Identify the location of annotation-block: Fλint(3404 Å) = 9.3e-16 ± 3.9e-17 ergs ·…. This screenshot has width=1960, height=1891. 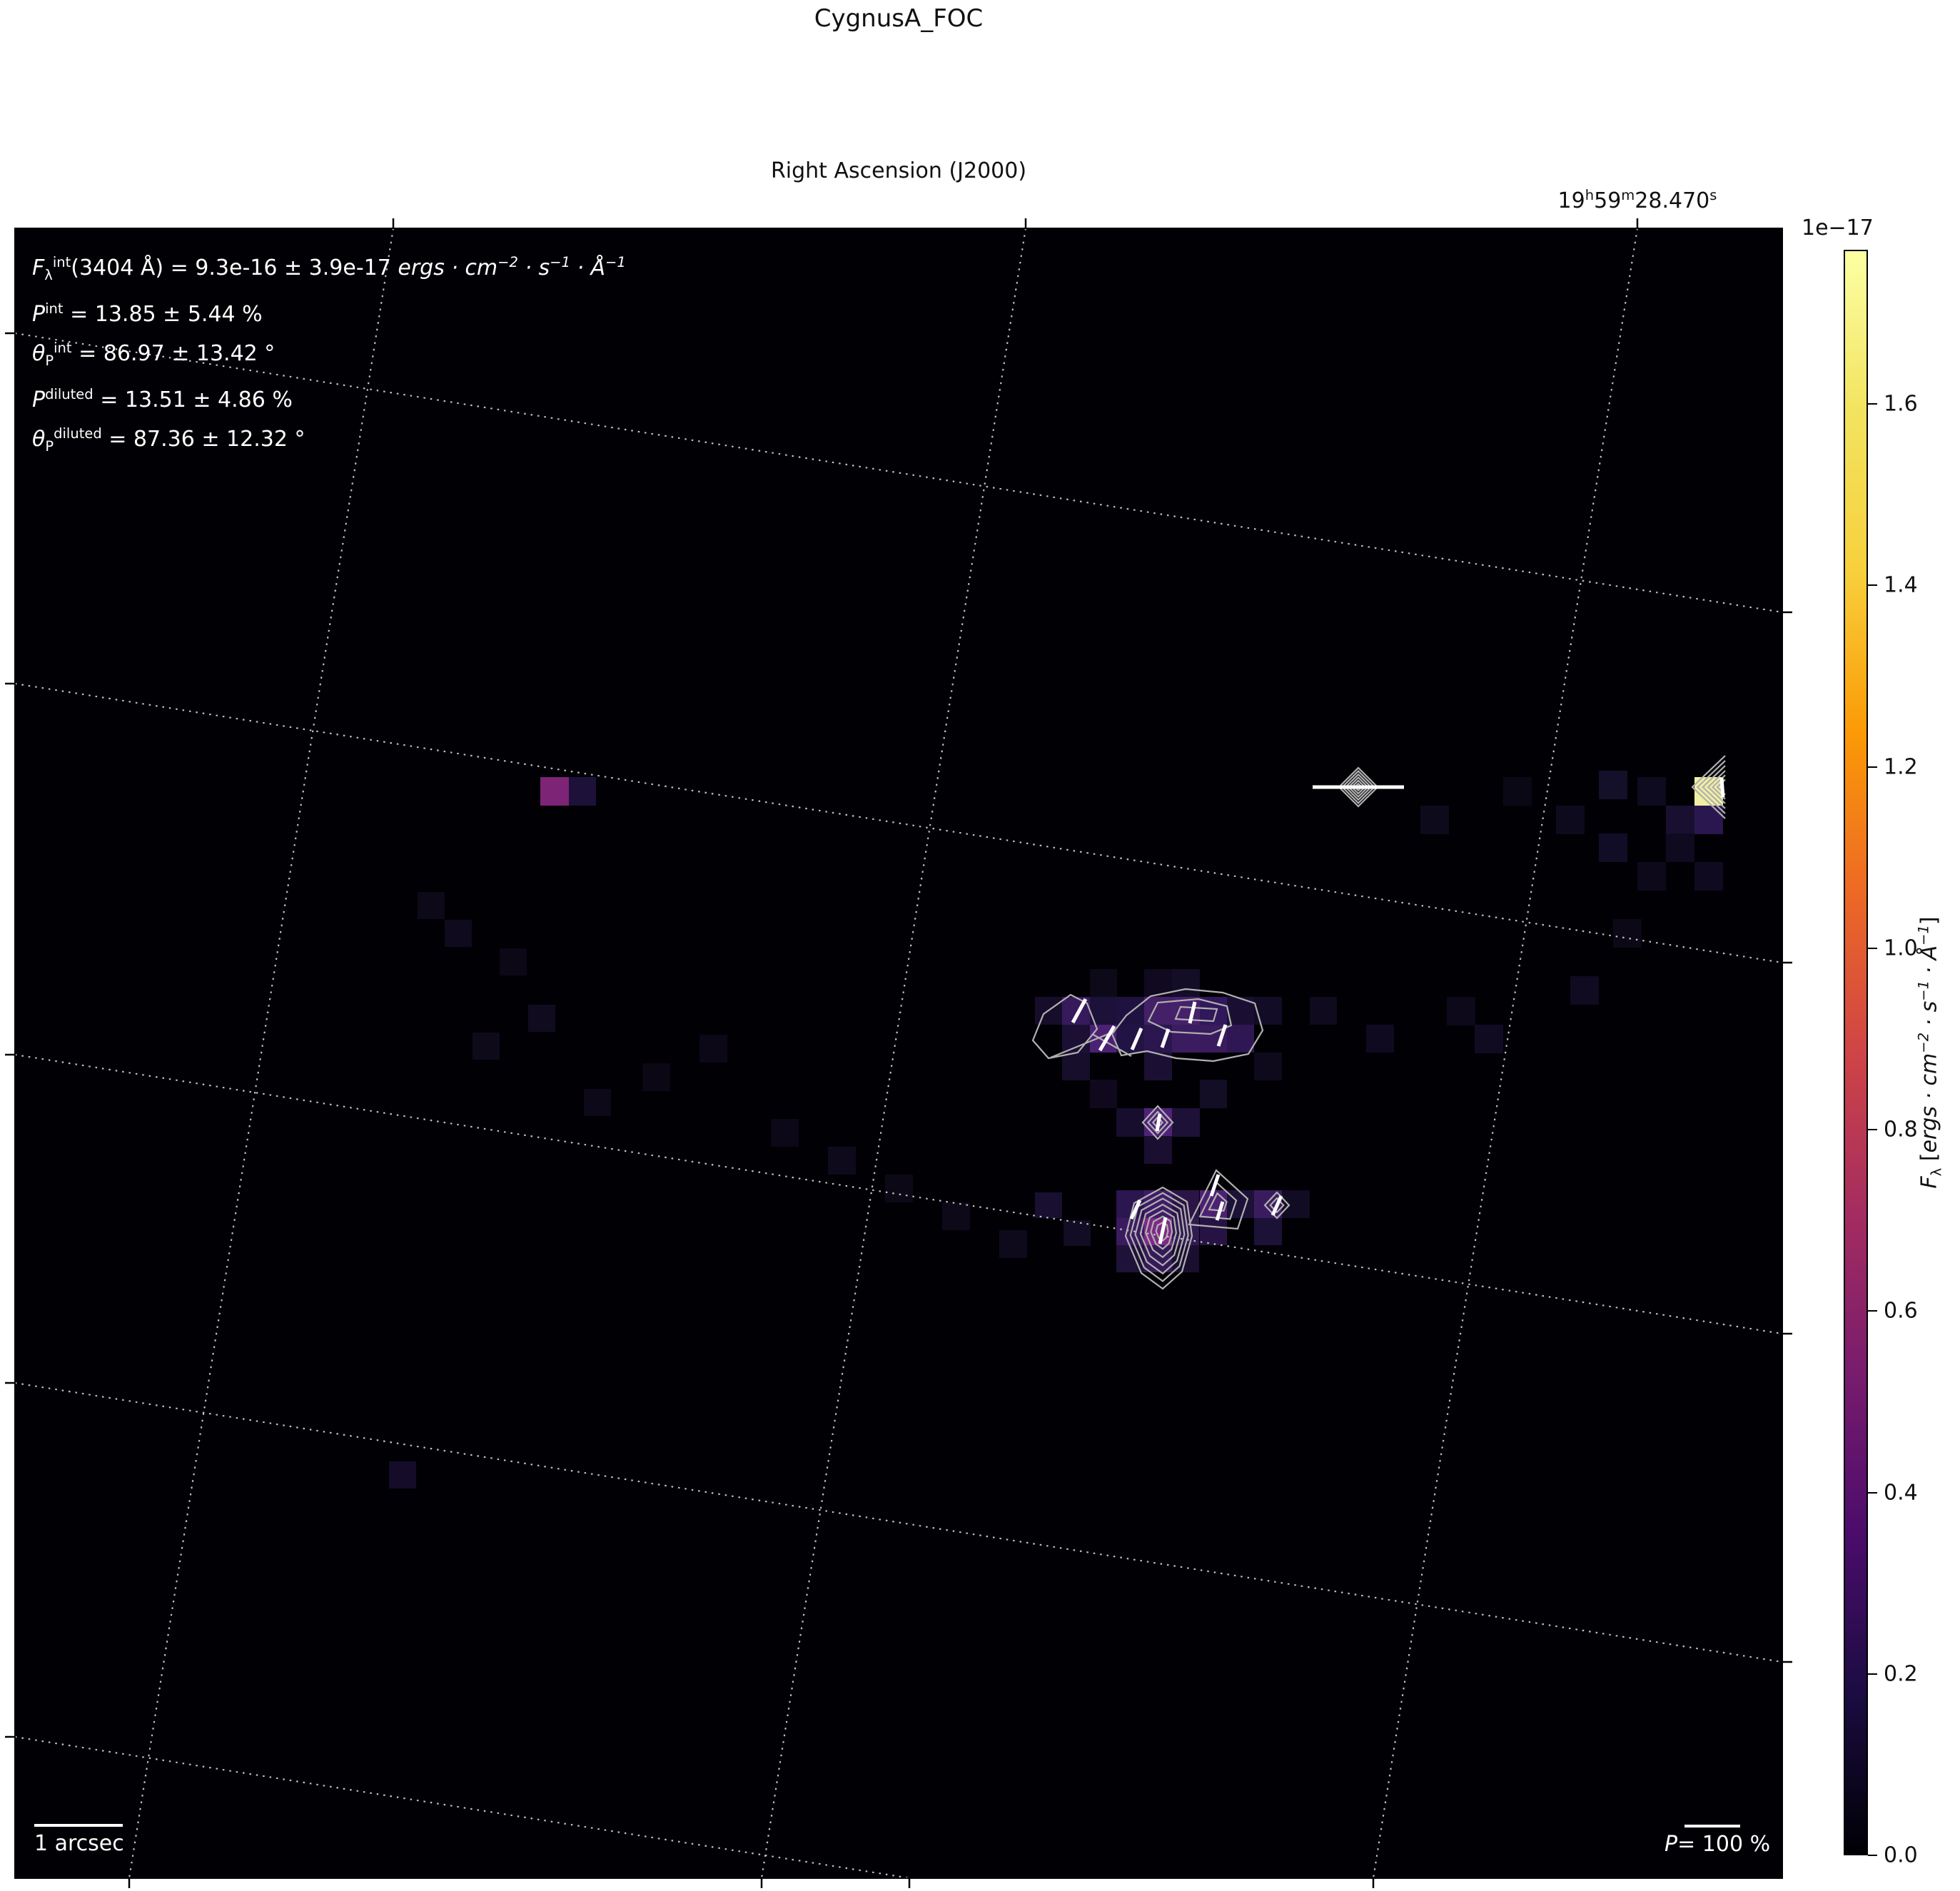
(329, 354).